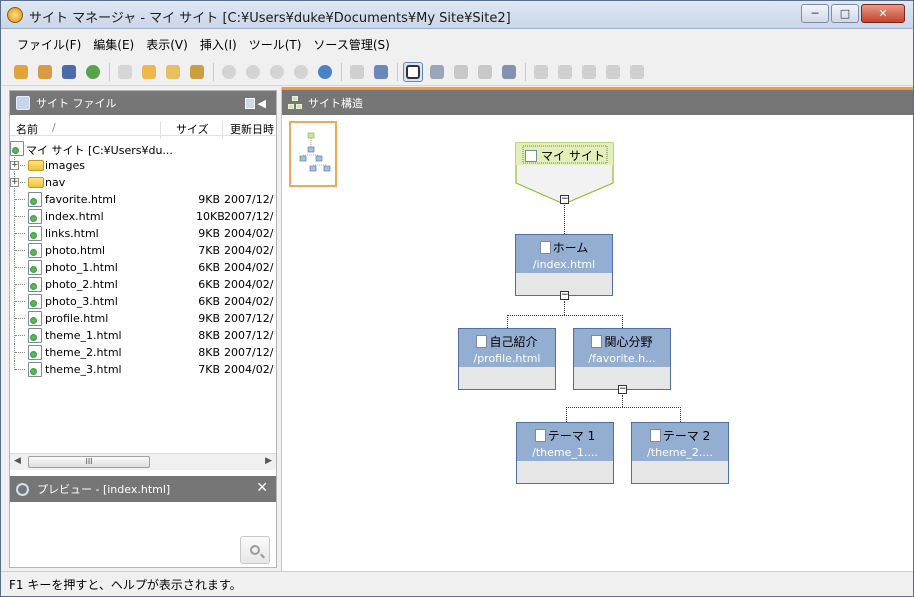  What do you see at coordinates (21, 216) in the screenshot?
I see `tree-line` at bounding box center [21, 216].